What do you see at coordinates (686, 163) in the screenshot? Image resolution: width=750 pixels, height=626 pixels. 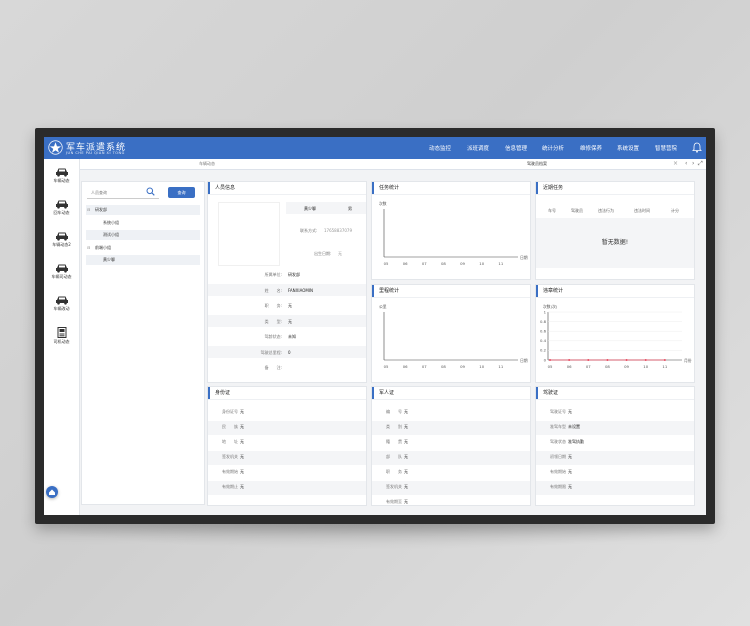 I see `prev-icon: ‹` at bounding box center [686, 163].